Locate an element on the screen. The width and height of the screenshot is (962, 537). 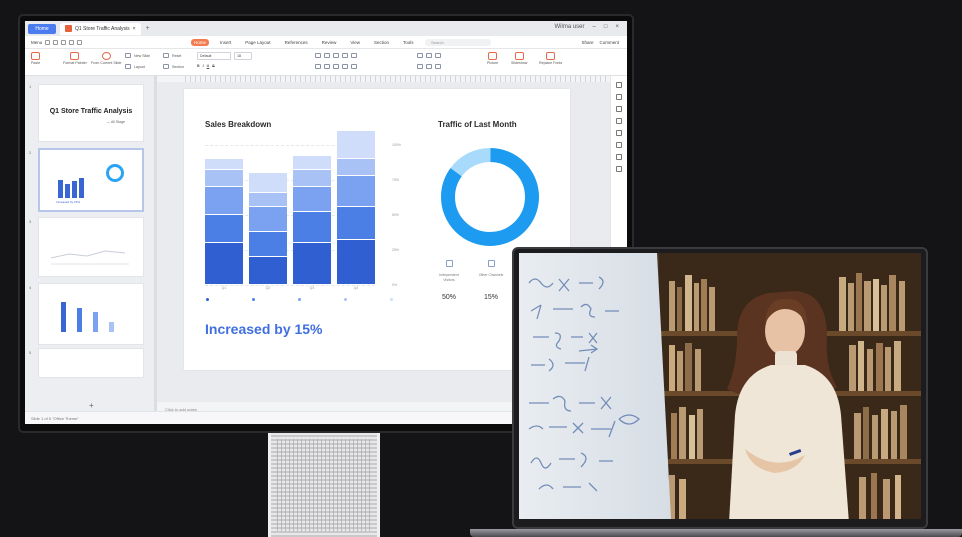
align-center-icon is located at coordinates (327, 66).